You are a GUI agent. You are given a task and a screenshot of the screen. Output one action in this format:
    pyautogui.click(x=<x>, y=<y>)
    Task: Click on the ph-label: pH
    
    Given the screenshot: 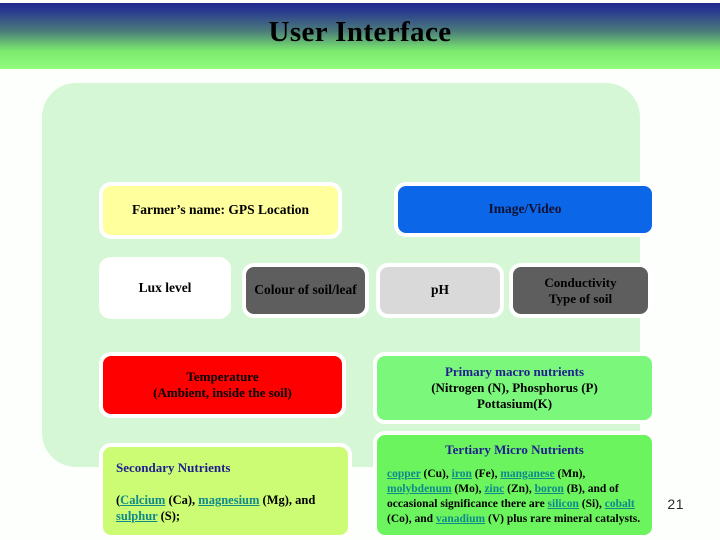 What is the action you would take?
    pyautogui.click(x=439, y=290)
    